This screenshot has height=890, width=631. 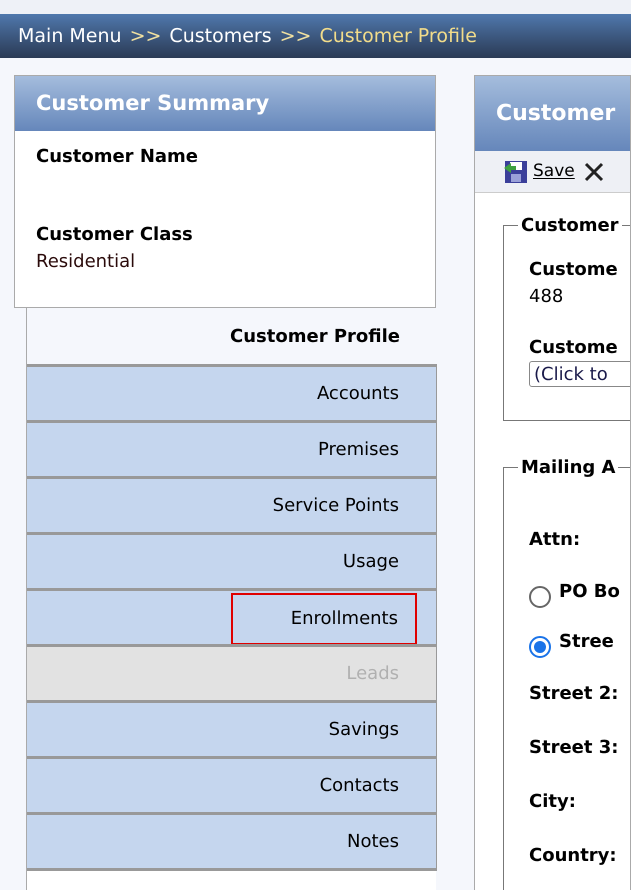 I want to click on field-label: Street 3:, so click(x=573, y=748).